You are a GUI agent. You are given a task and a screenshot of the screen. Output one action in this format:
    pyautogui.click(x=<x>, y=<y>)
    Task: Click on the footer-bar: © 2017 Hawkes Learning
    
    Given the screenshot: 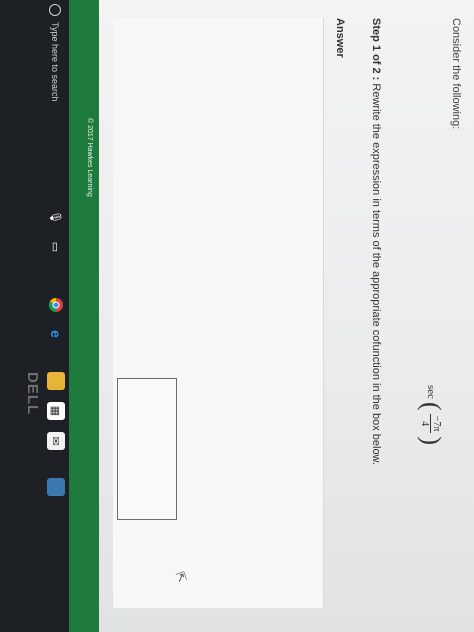 What is the action you would take?
    pyautogui.click(x=84, y=316)
    